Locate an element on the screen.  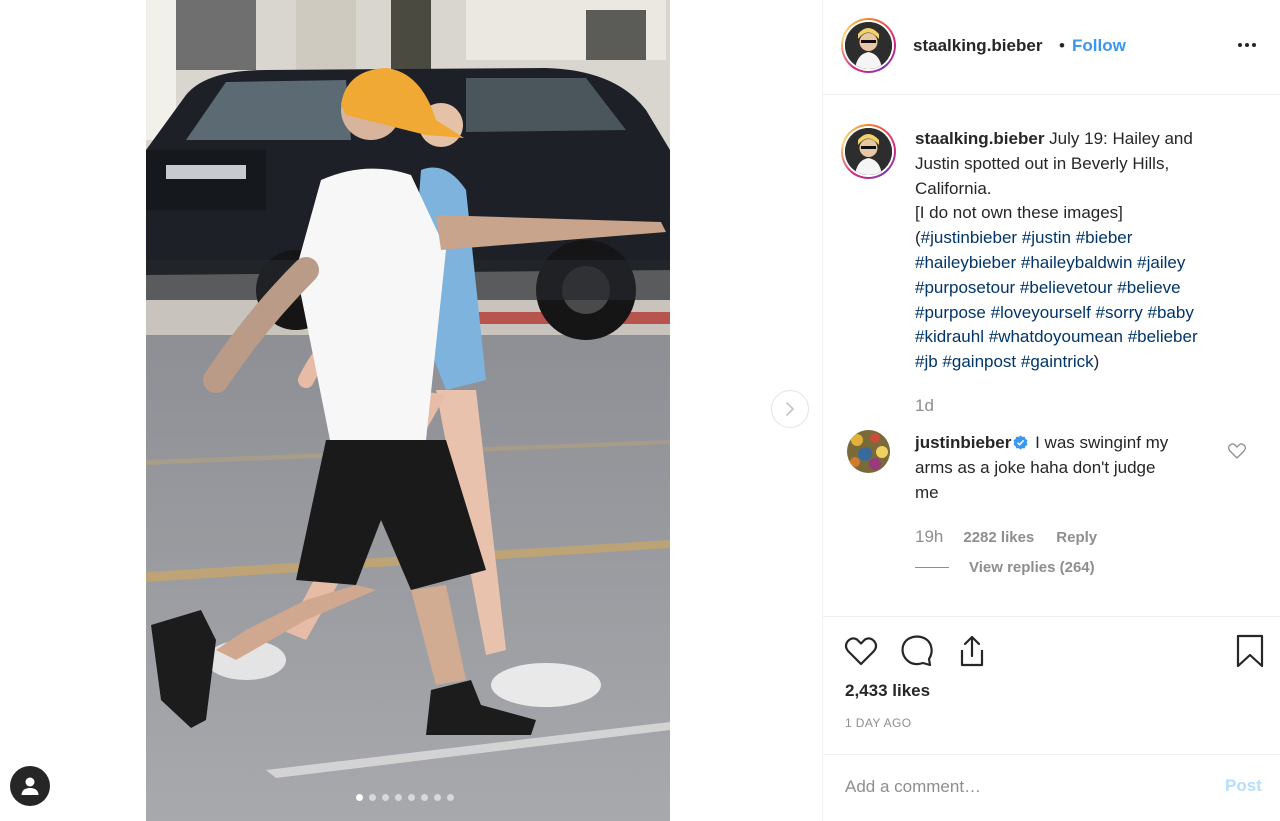
share-icon is located at coordinates (972, 651).